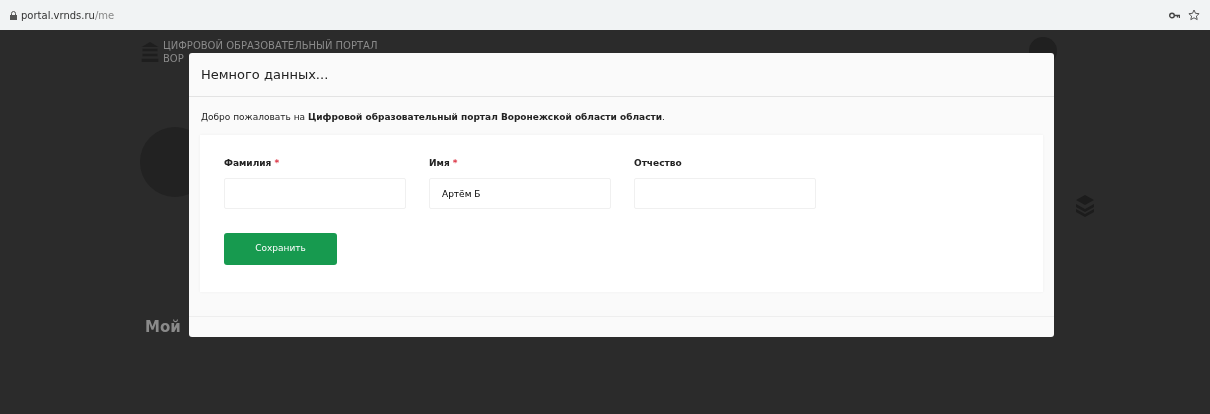  I want to click on lock-icon, so click(13, 15).